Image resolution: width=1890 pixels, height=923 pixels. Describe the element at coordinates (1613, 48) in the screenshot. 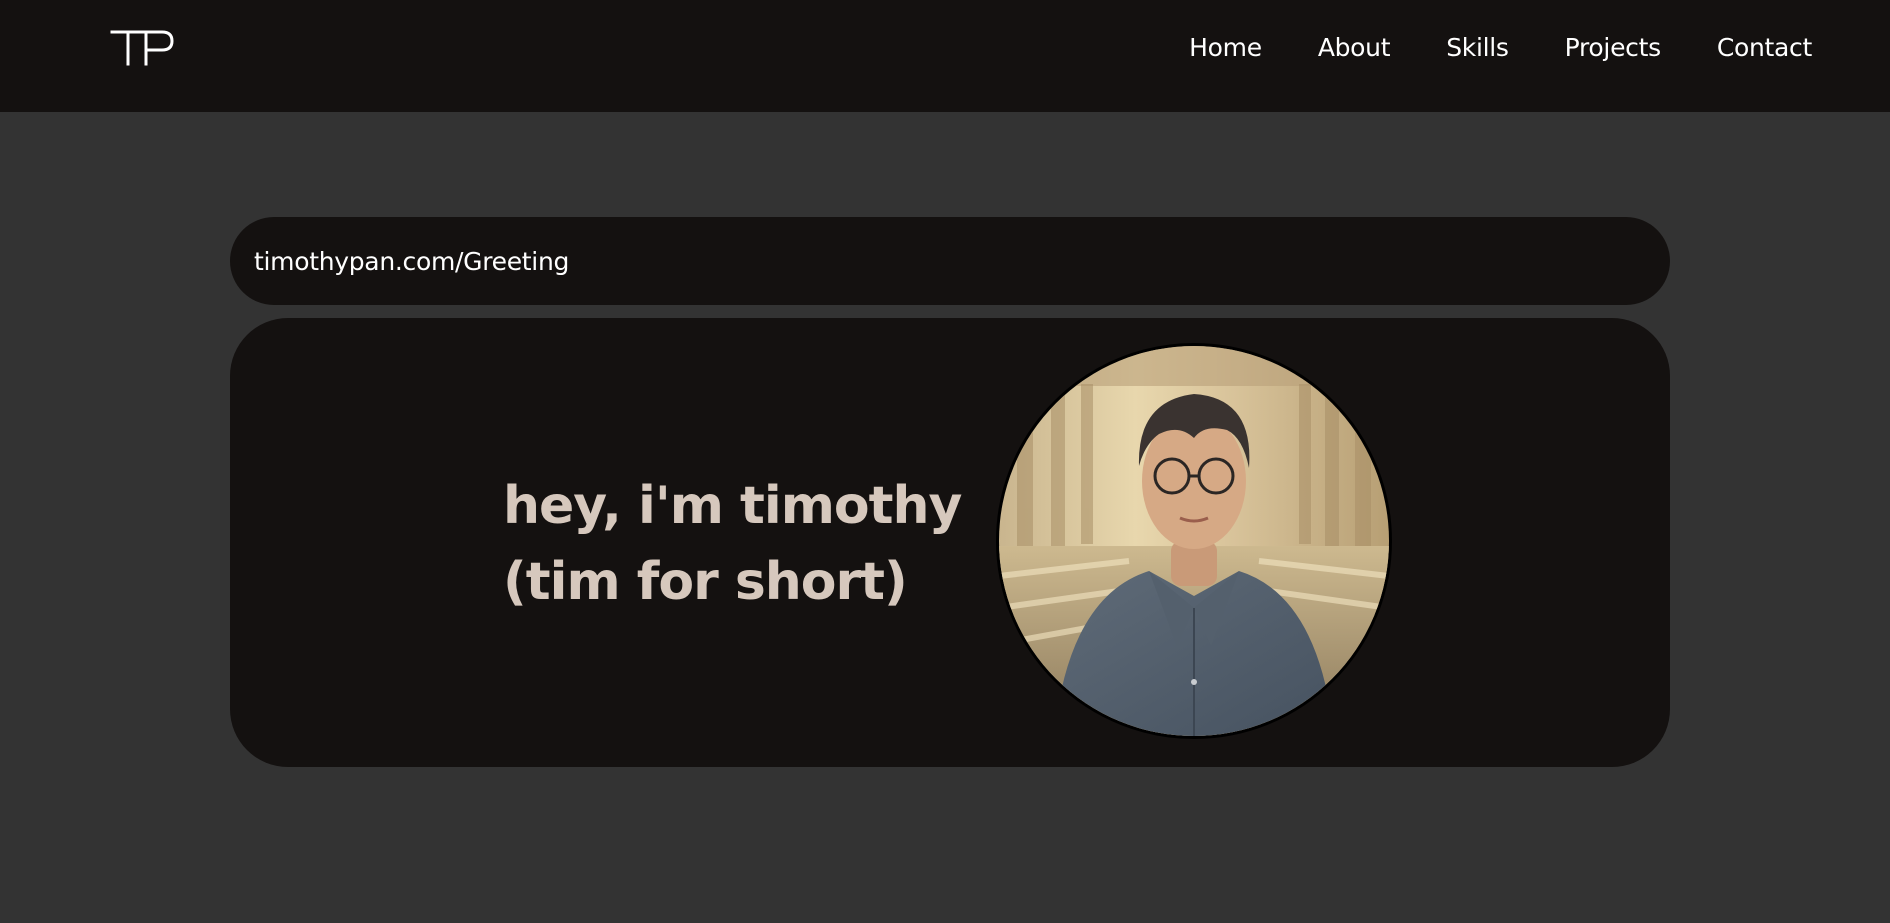

I see `nav-projects: Projects` at that location.